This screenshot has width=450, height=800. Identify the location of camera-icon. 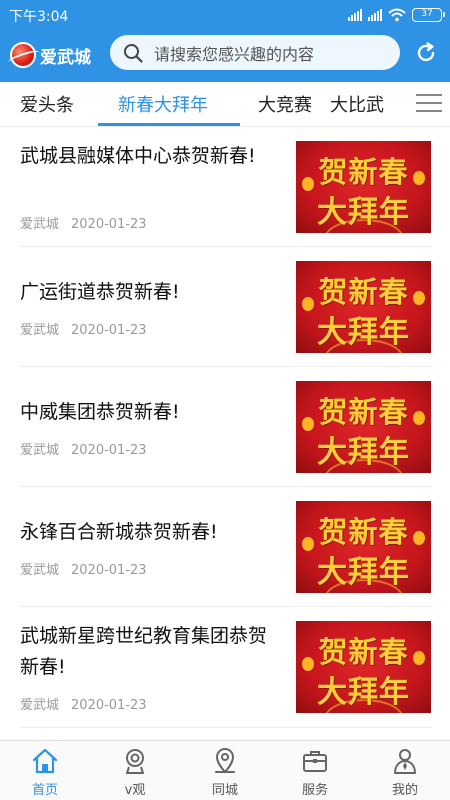
(135, 761).